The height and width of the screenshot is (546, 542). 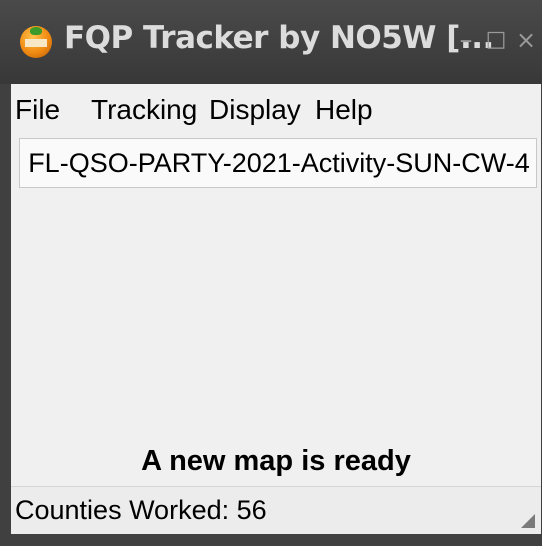 I want to click on app-icon-label, so click(x=36, y=43).